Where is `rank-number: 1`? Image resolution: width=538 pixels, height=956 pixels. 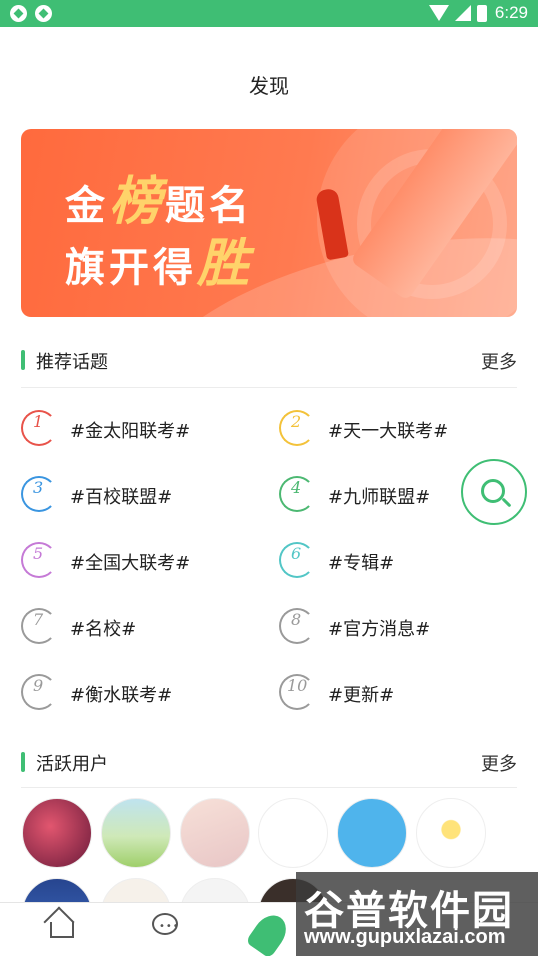
rank-number: 1 is located at coordinates (38, 421).